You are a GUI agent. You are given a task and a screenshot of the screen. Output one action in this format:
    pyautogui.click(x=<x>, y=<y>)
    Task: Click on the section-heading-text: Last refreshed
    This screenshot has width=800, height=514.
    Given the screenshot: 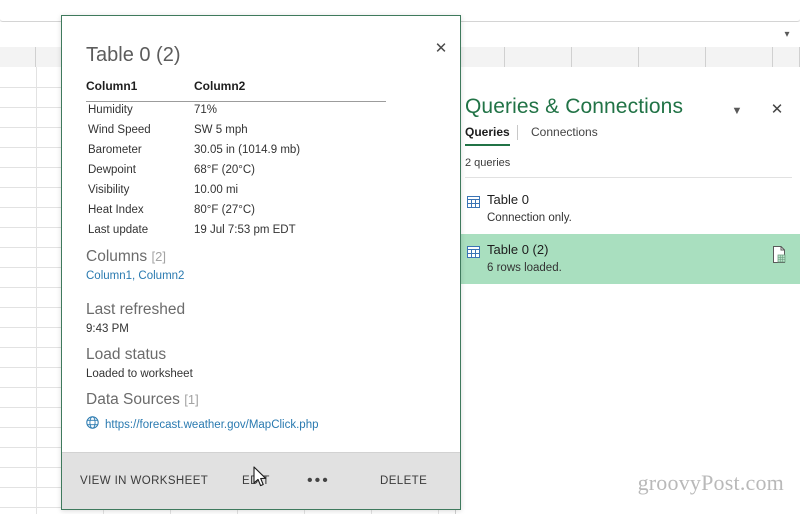 What is the action you would take?
    pyautogui.click(x=136, y=309)
    